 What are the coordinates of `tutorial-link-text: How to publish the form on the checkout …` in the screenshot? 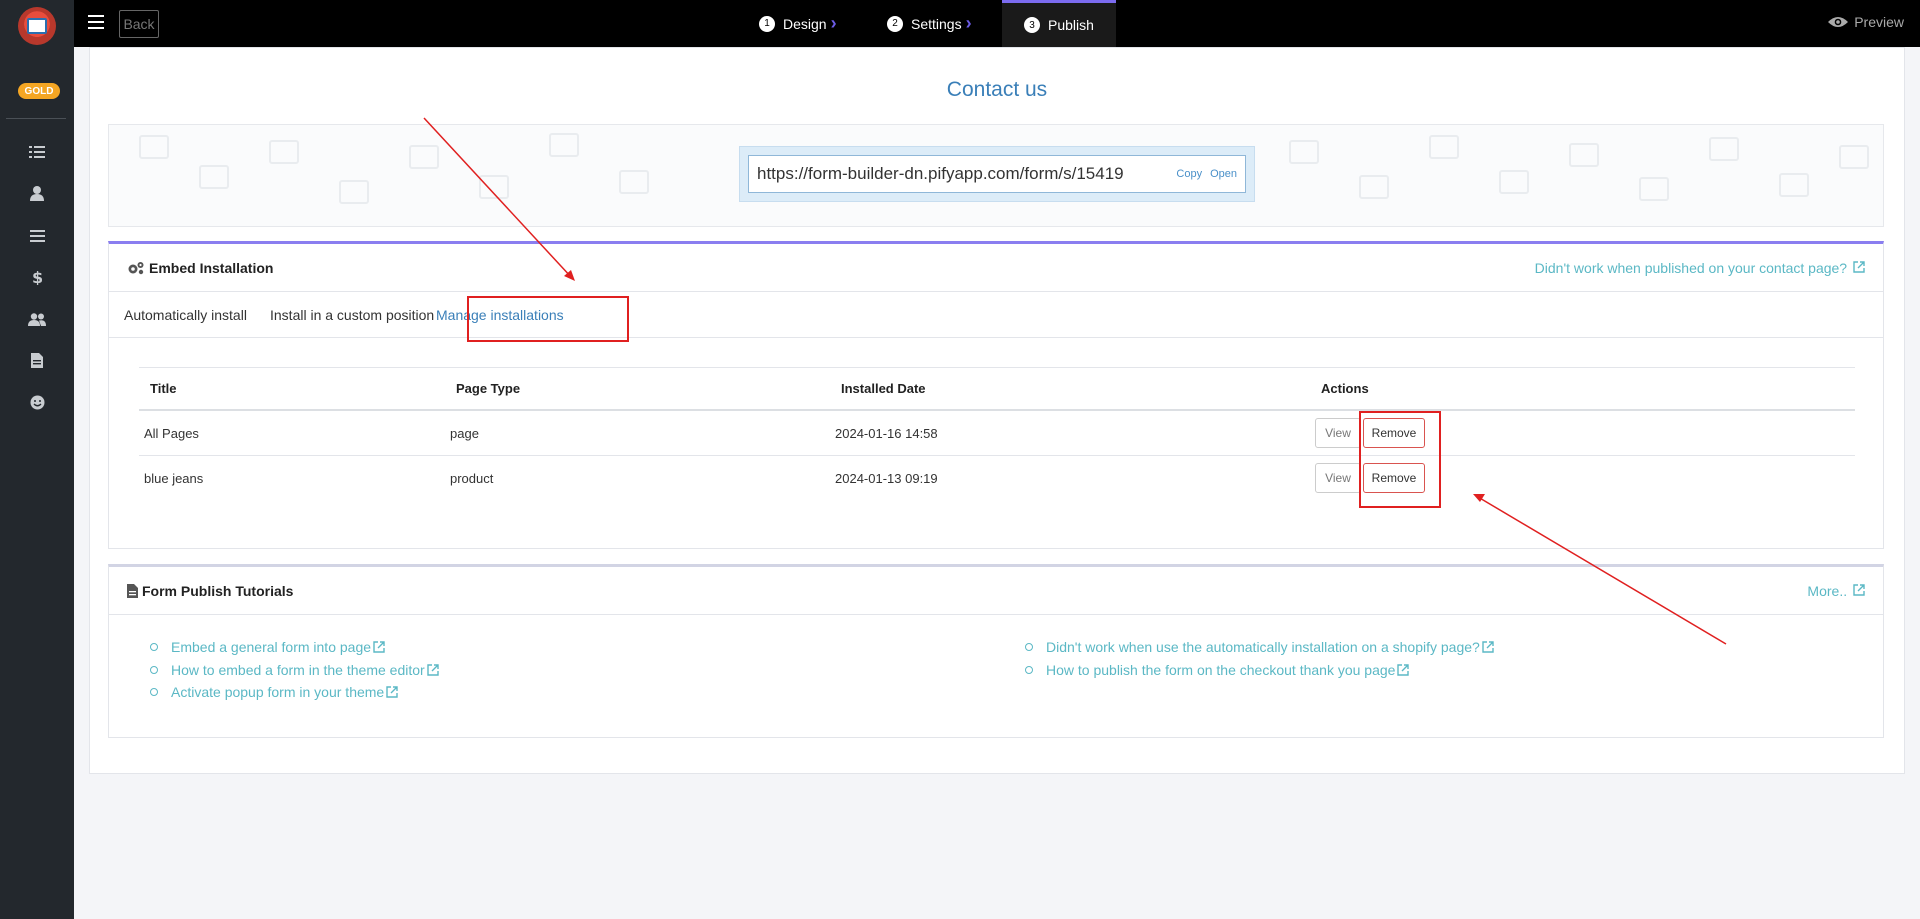 It's located at (1221, 669).